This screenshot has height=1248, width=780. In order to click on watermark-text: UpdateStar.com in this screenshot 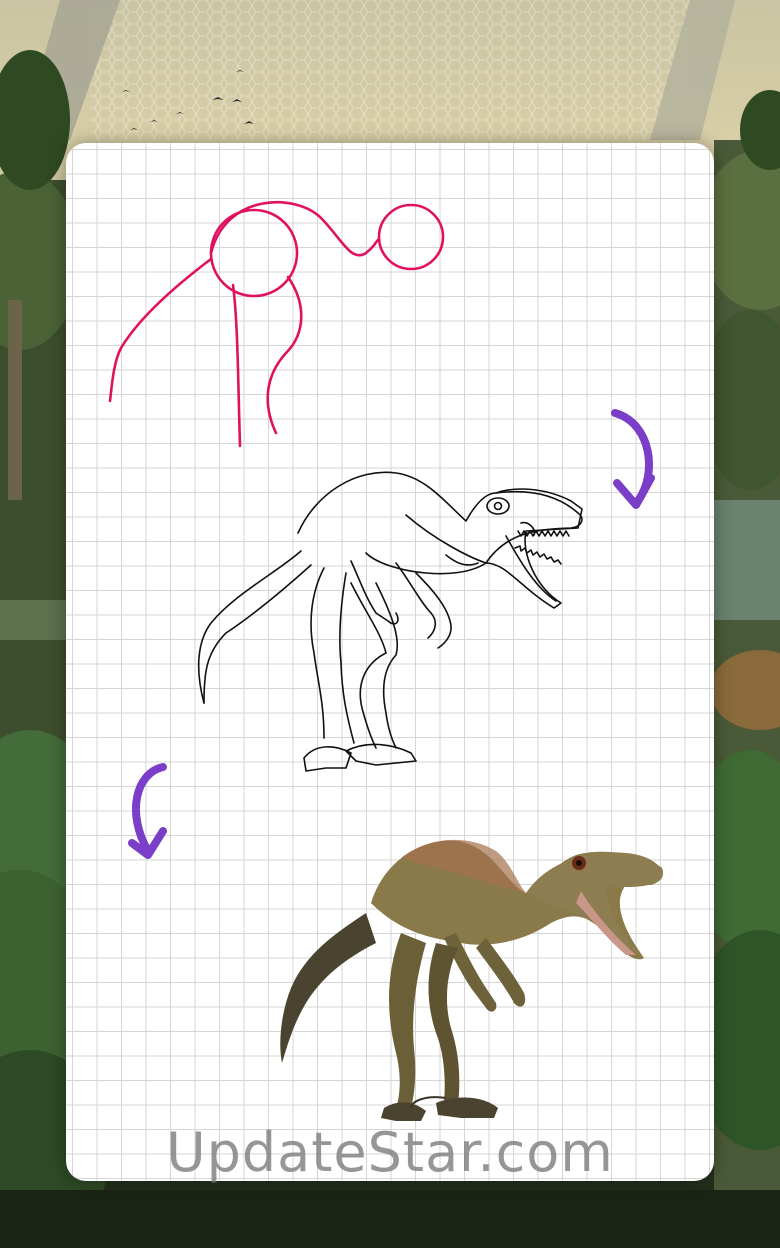, I will do `click(390, 1152)`.